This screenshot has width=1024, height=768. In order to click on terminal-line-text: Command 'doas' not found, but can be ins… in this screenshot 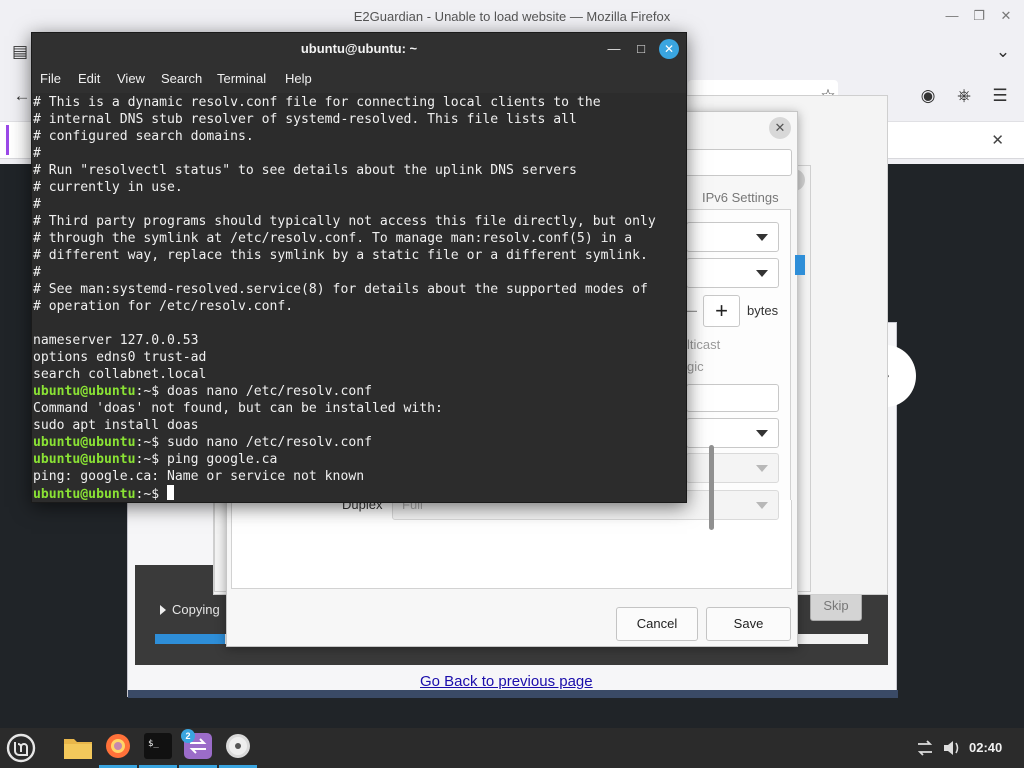, I will do `click(238, 408)`.